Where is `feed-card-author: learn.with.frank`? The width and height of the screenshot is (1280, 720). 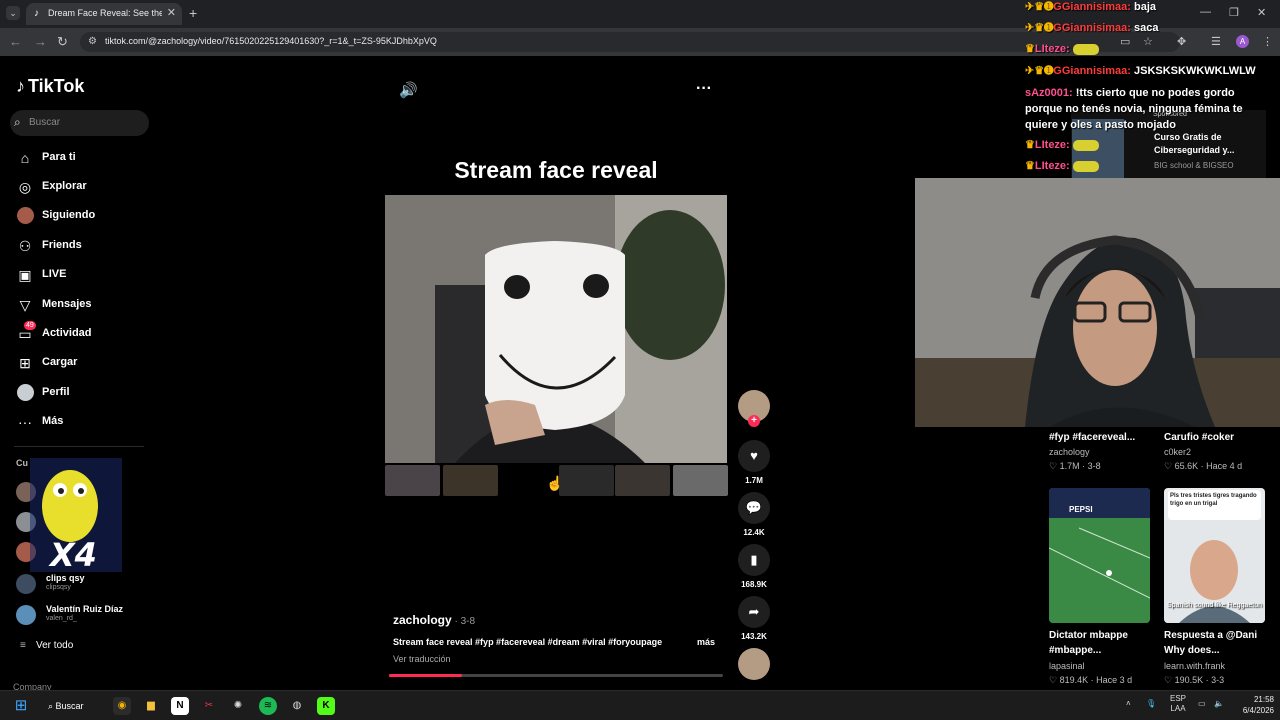
feed-card-author: learn.with.frank is located at coordinates (1194, 666).